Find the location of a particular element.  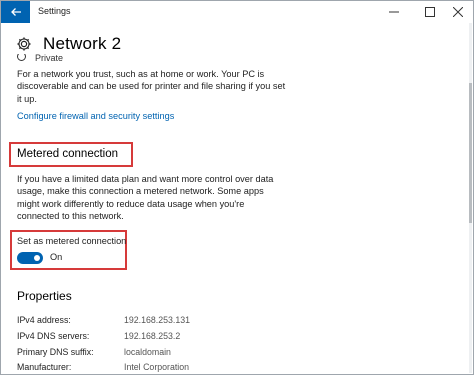

minimize-icon is located at coordinates (394, 12).